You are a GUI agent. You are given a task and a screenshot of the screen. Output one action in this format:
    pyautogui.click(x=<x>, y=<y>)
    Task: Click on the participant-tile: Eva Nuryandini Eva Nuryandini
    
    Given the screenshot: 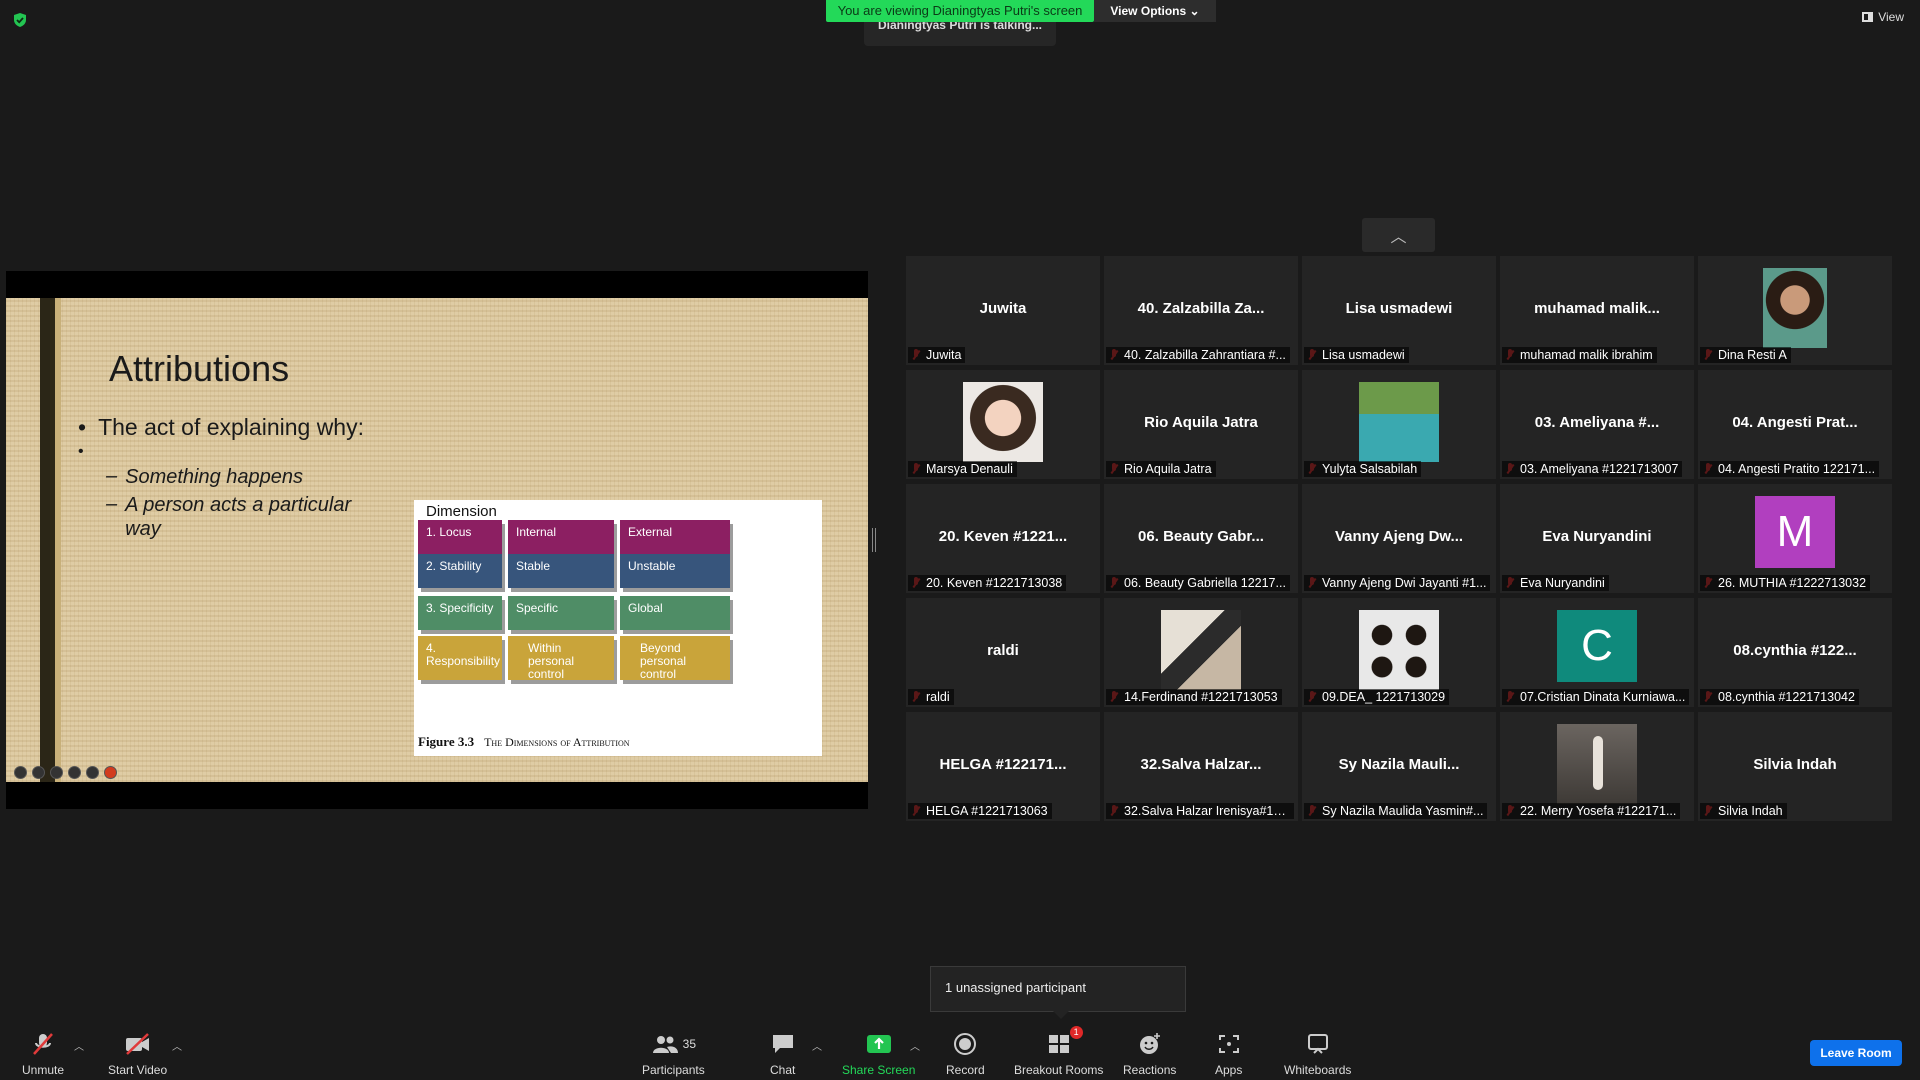 What is the action you would take?
    pyautogui.click(x=1597, y=538)
    